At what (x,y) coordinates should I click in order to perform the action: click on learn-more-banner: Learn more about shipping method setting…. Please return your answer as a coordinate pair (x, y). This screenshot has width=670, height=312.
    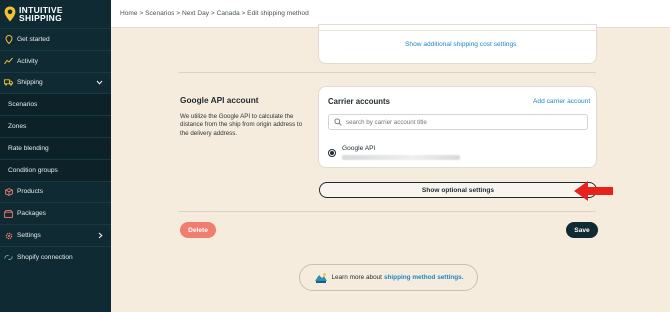
    Looking at the image, I should click on (388, 277).